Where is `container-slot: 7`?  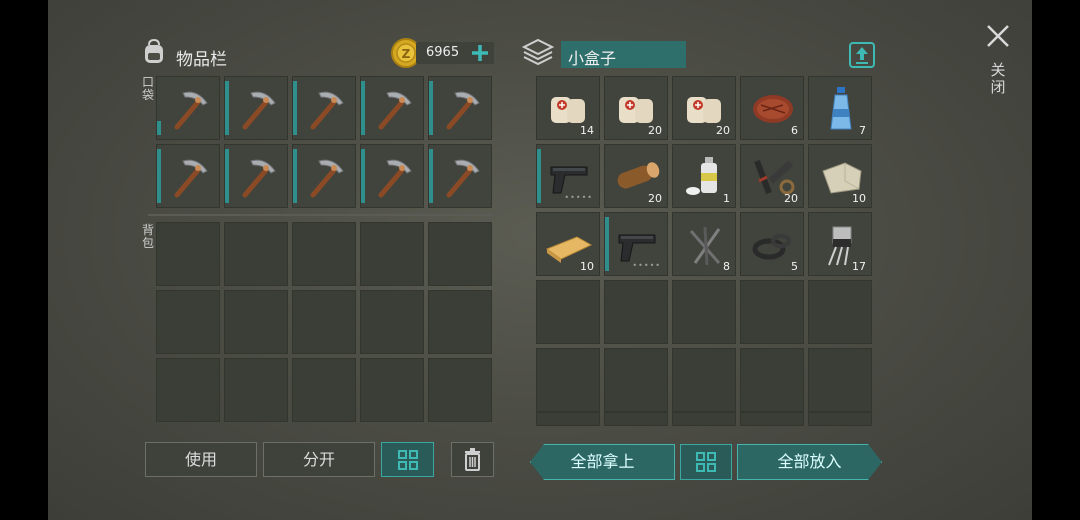
container-slot: 7 is located at coordinates (840, 108).